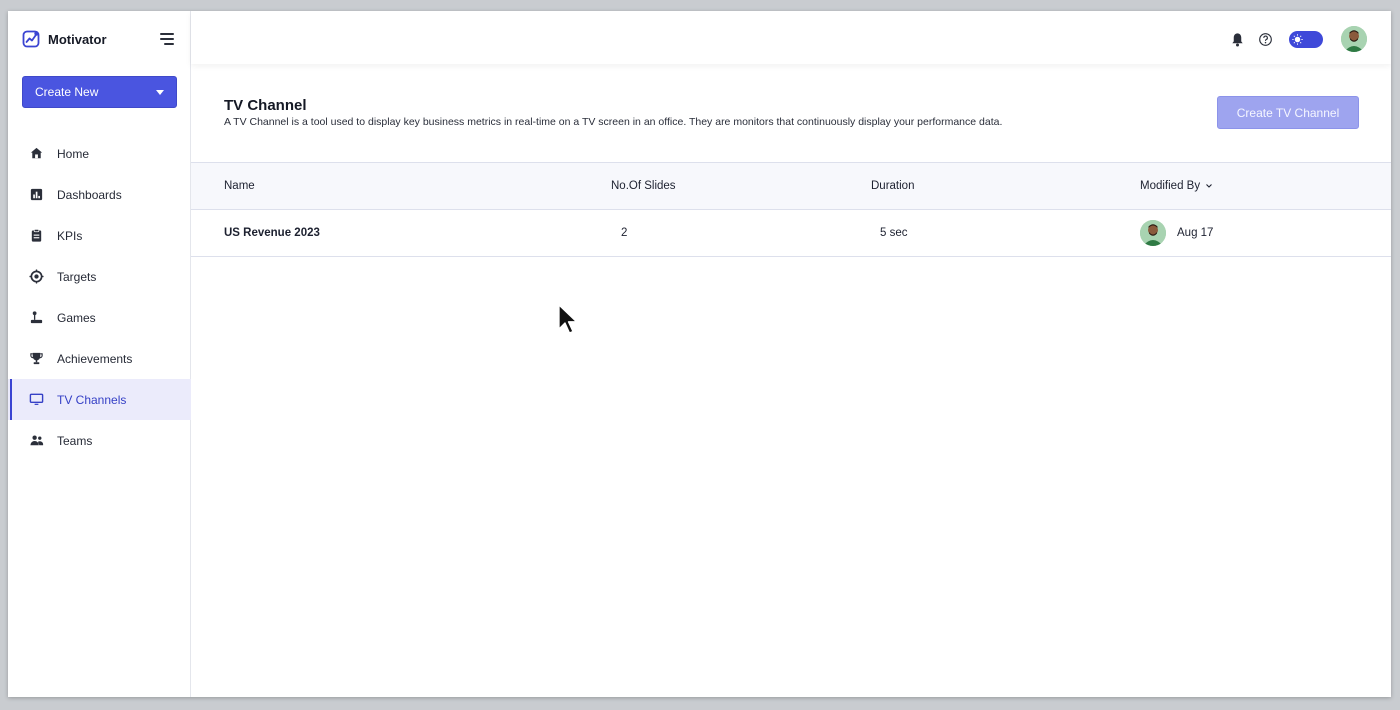 This screenshot has height=710, width=1400. Describe the element at coordinates (1354, 39) in the screenshot. I see `user-avatar` at that location.